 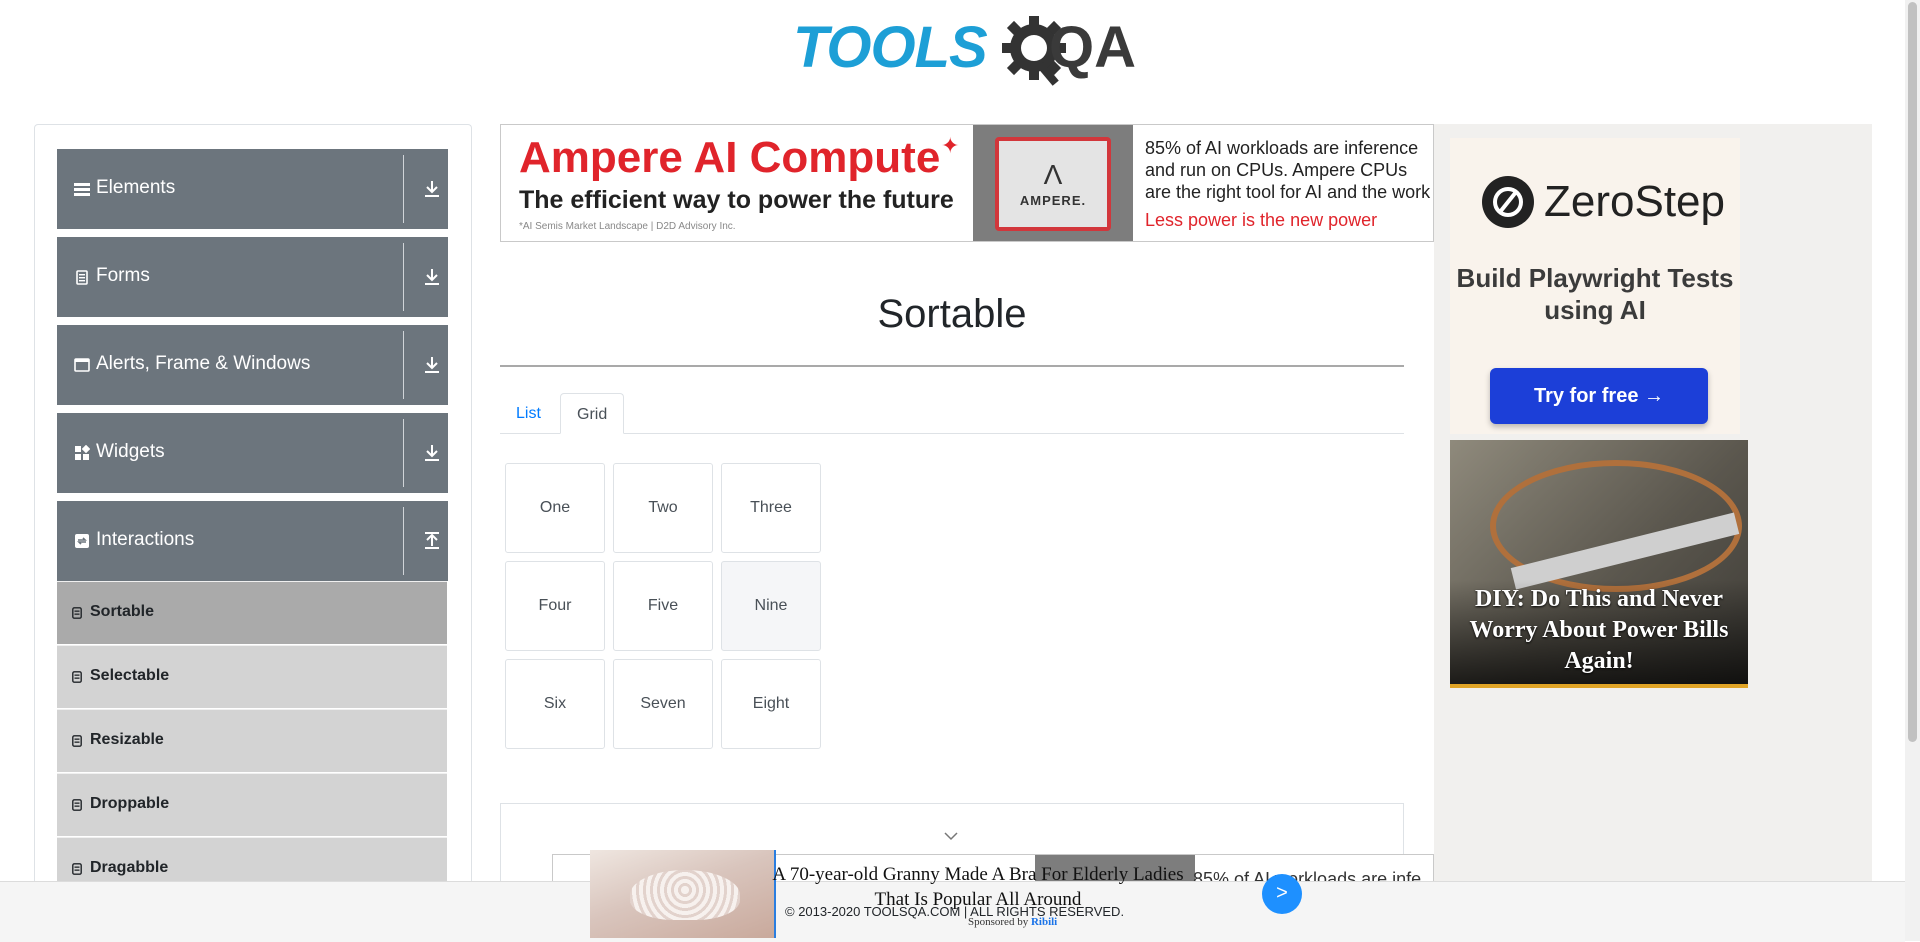 What do you see at coordinates (950, 145) in the screenshot?
I see `sparkle-icon: ✦` at bounding box center [950, 145].